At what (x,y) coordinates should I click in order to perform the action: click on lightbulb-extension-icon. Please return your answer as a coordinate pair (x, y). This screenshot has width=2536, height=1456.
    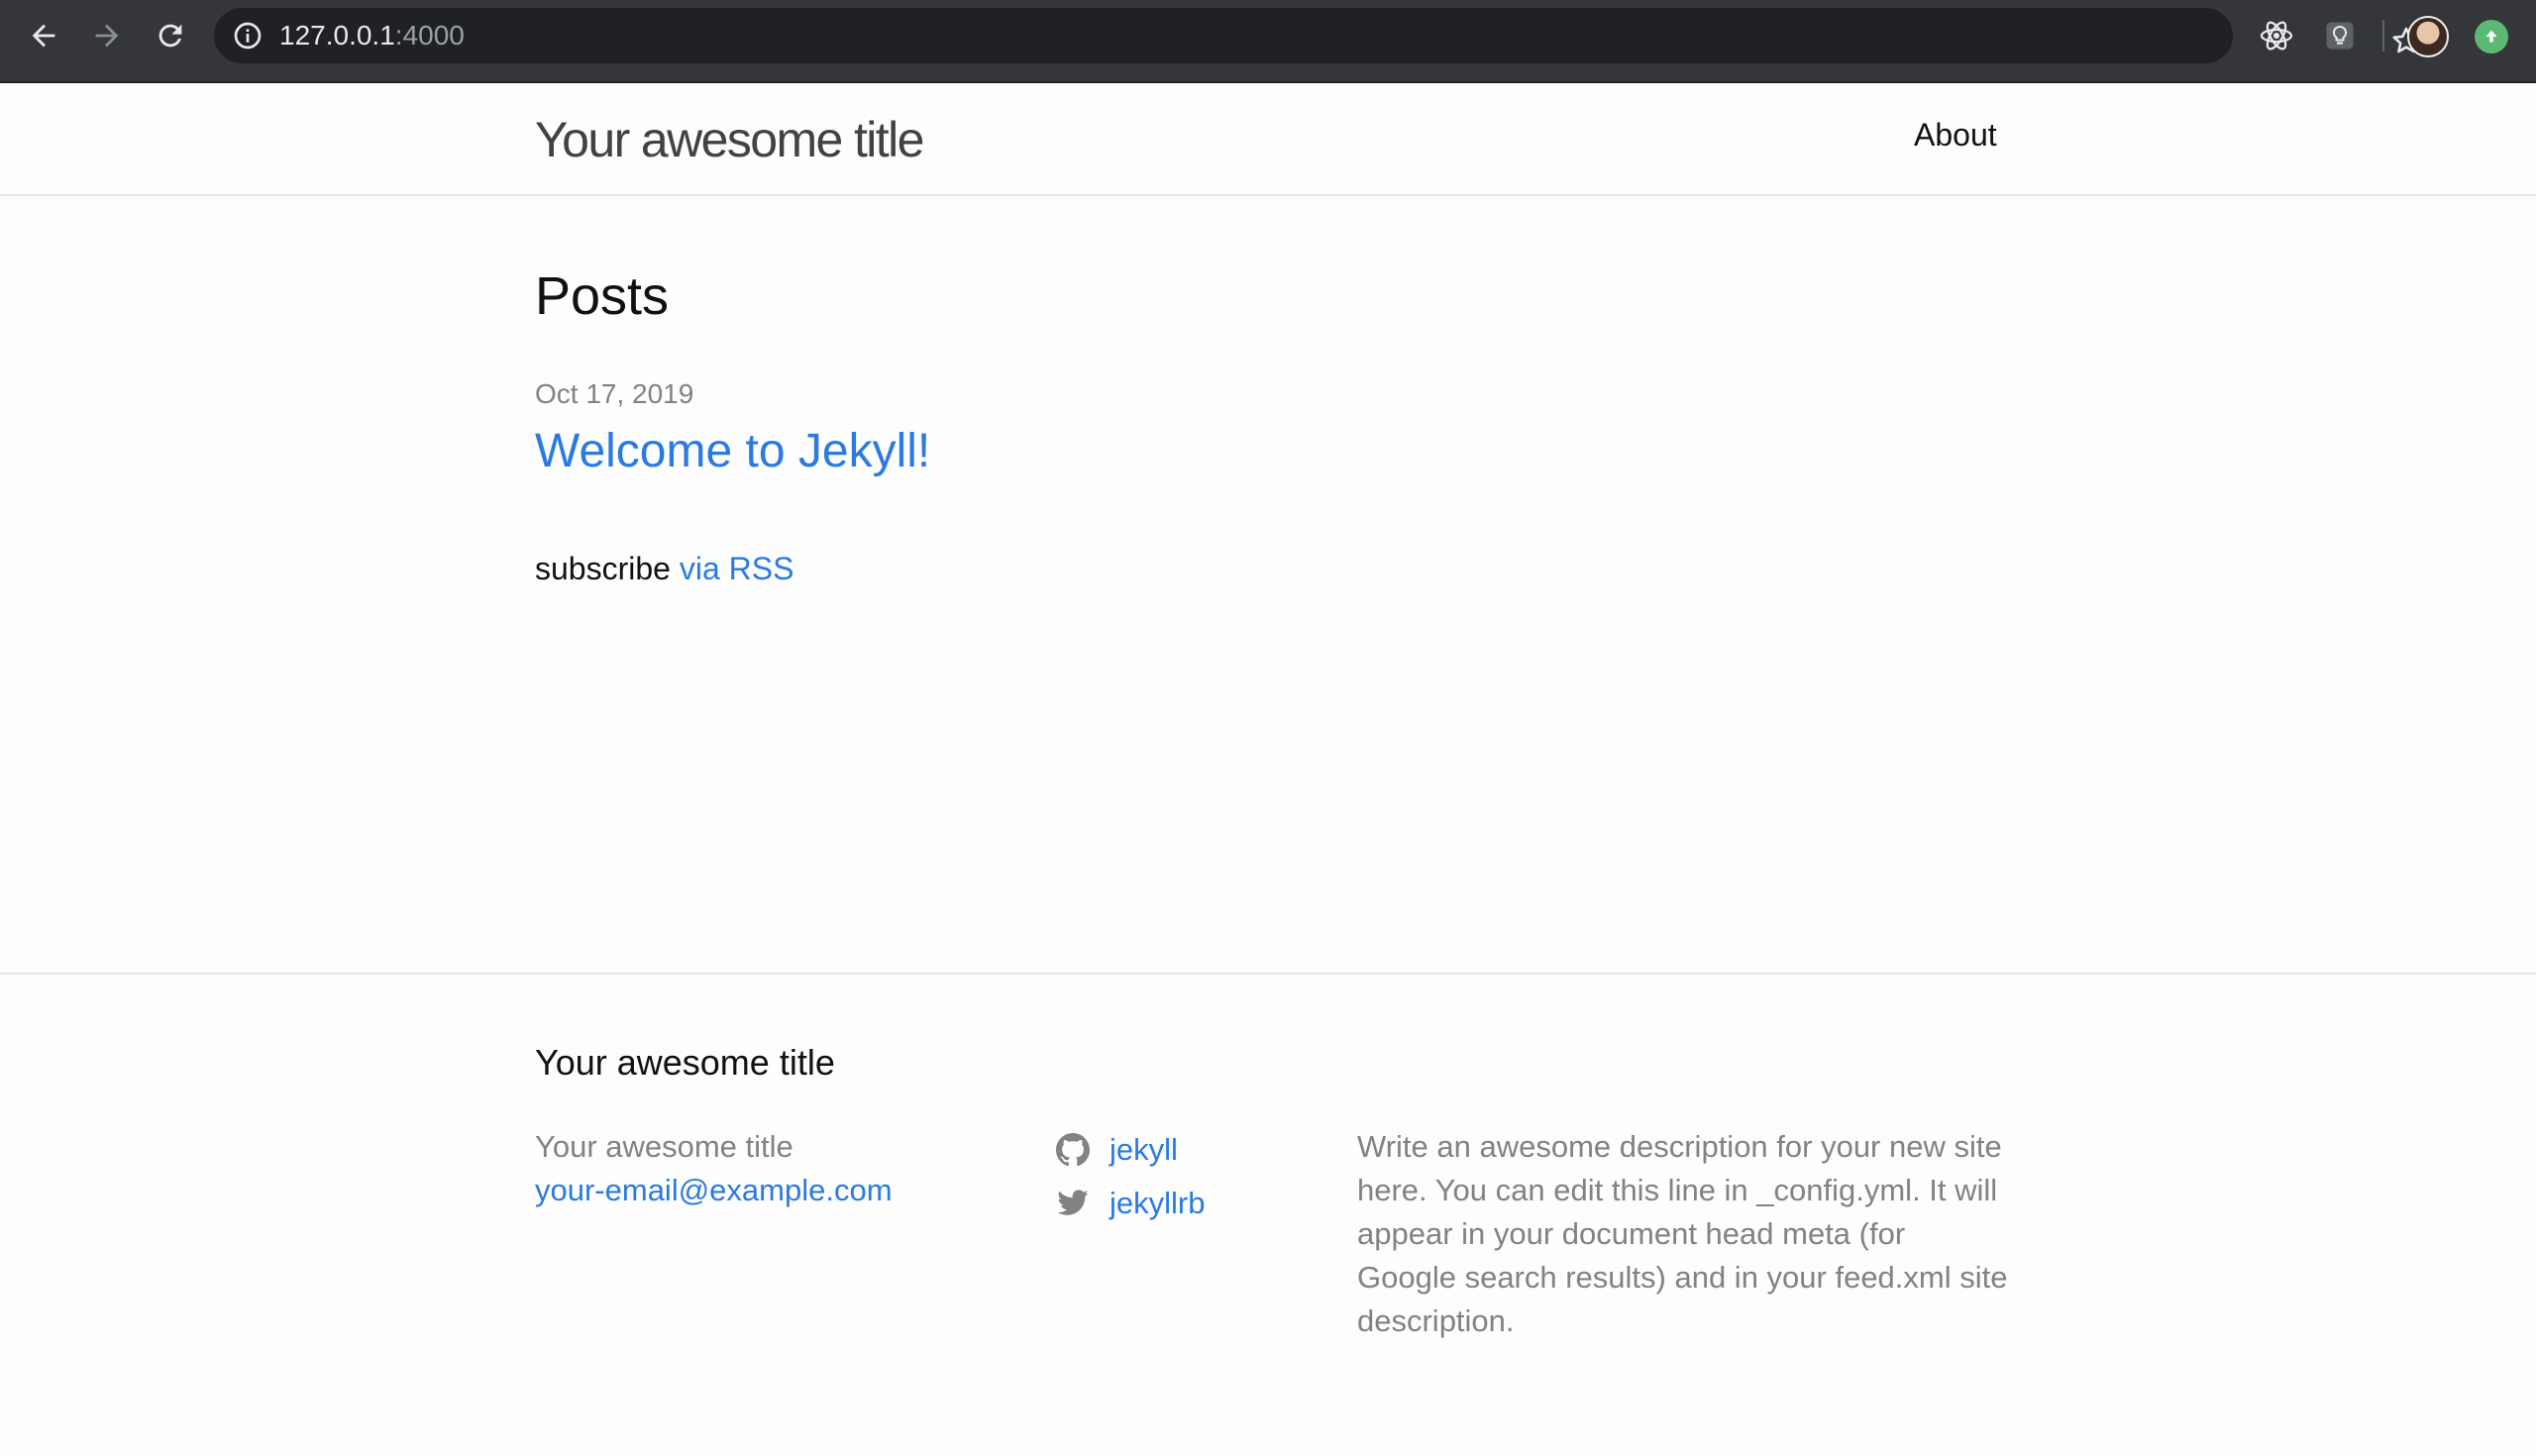
    Looking at the image, I should click on (2340, 35).